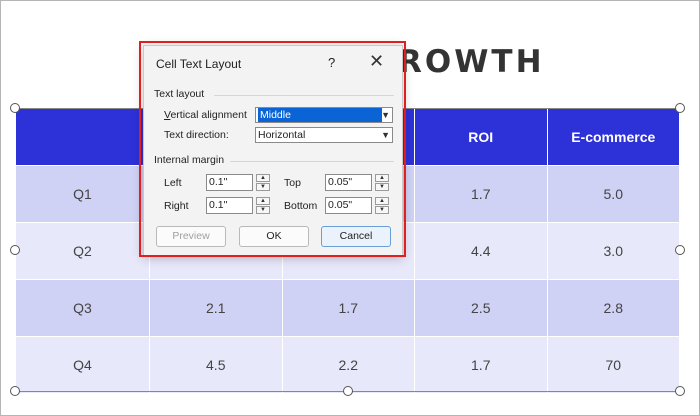 The image size is (700, 416). I want to click on table-header-cell: E-commerce, so click(613, 137).